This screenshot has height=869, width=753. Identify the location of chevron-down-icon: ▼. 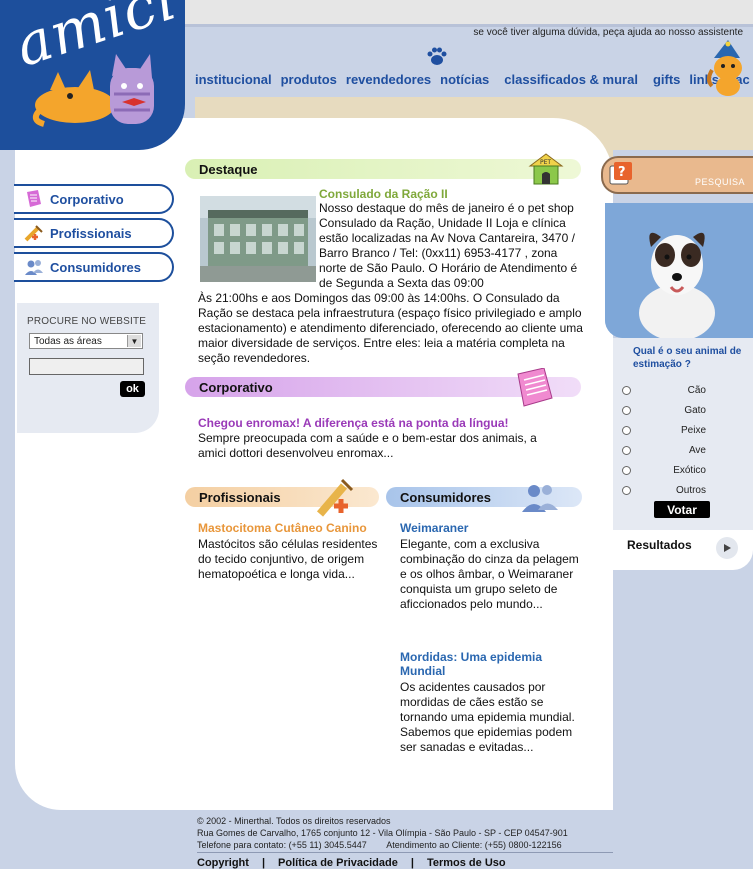
(134, 341).